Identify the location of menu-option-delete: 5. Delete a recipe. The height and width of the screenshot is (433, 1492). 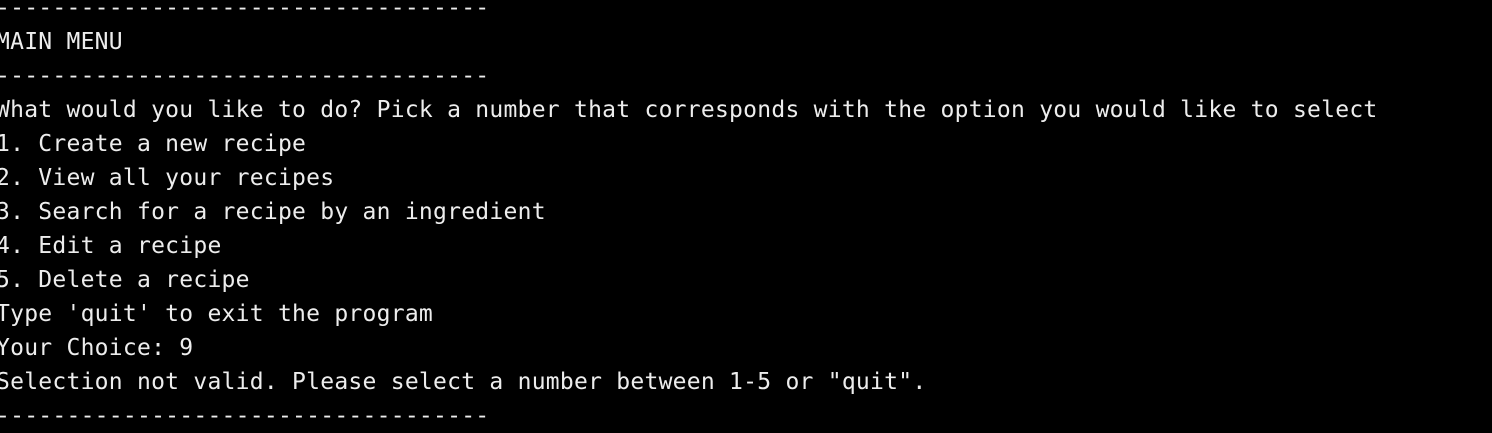
(125, 280).